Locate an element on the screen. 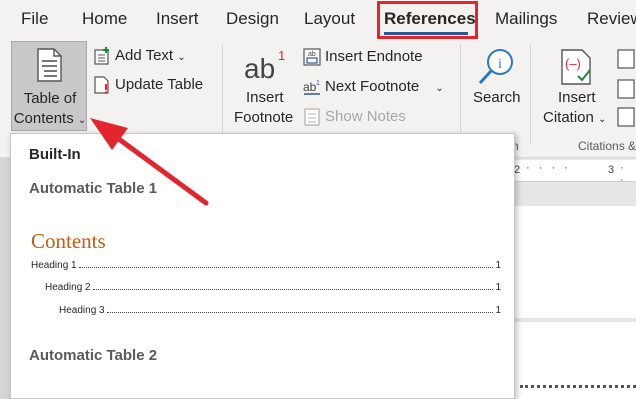 The height and width of the screenshot is (399, 636). page-gap is located at coordinates (574, 320).